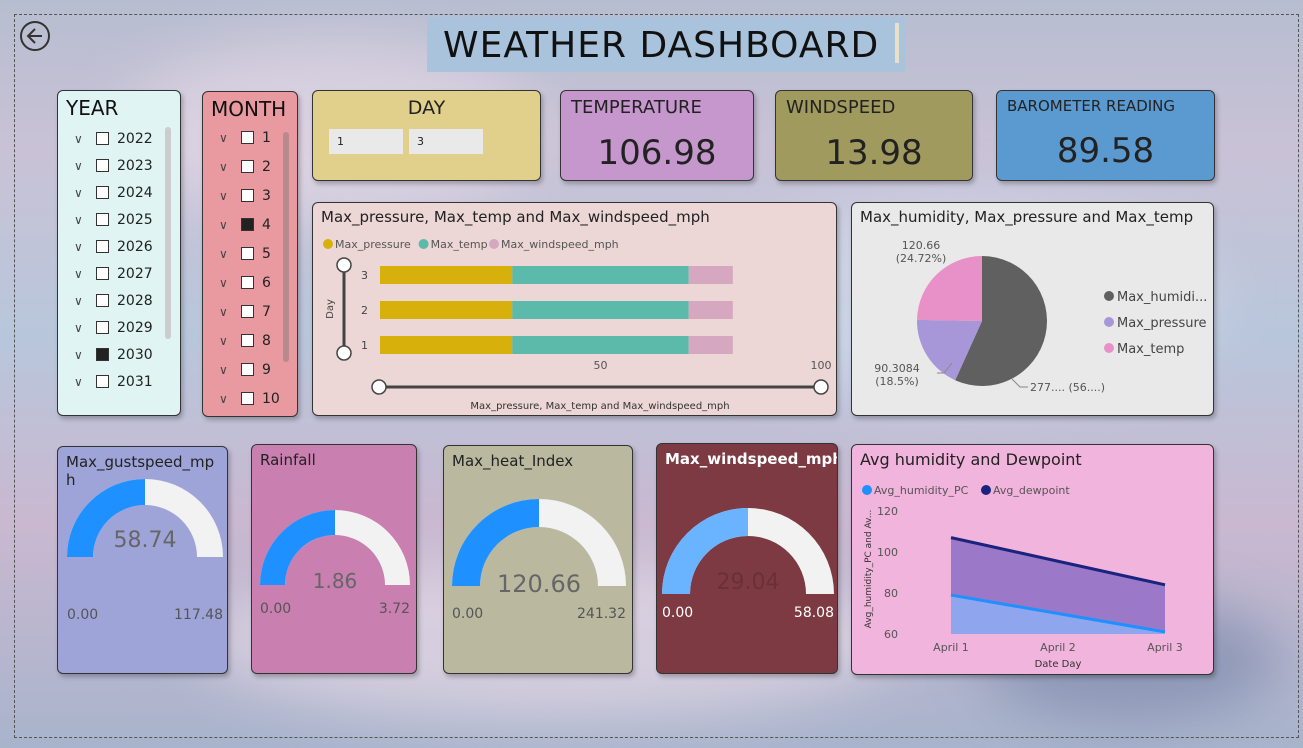 Image resolution: width=1303 pixels, height=748 pixels. What do you see at coordinates (286, 247) in the screenshot?
I see `month-scrollbar` at bounding box center [286, 247].